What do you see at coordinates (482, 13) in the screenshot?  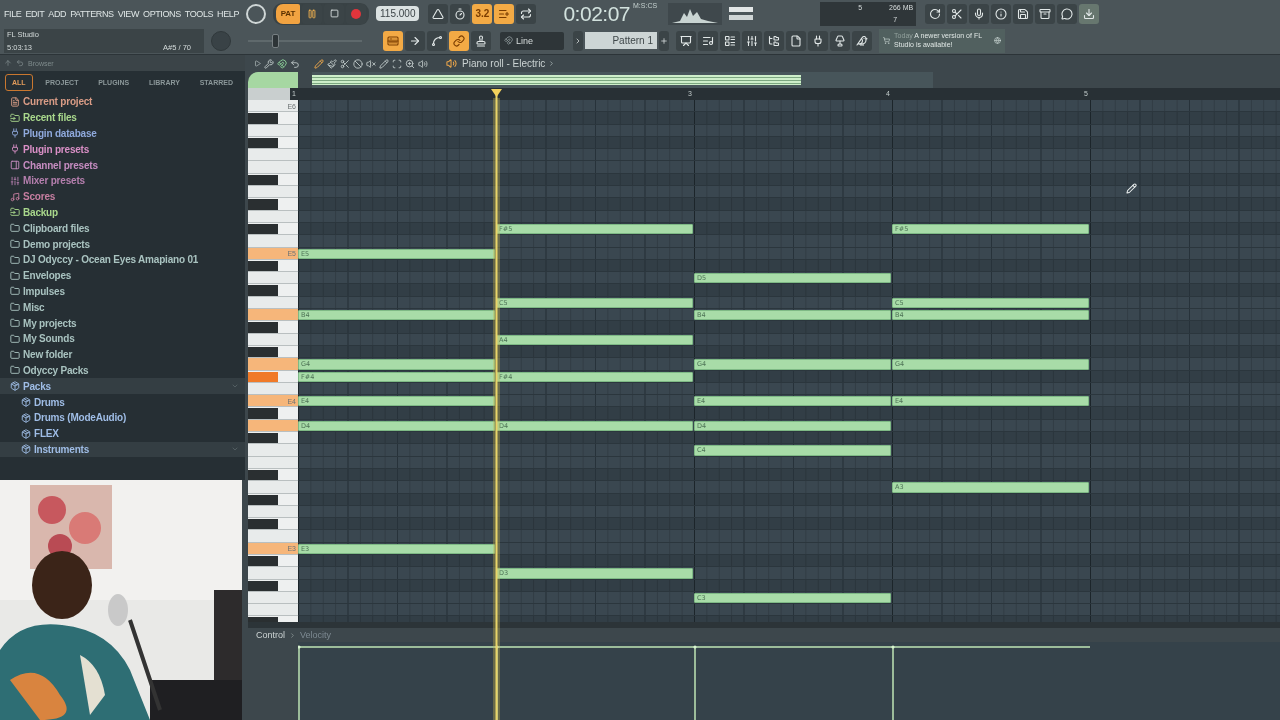 I see `toolbar-toggle-button: 3.2` at bounding box center [482, 13].